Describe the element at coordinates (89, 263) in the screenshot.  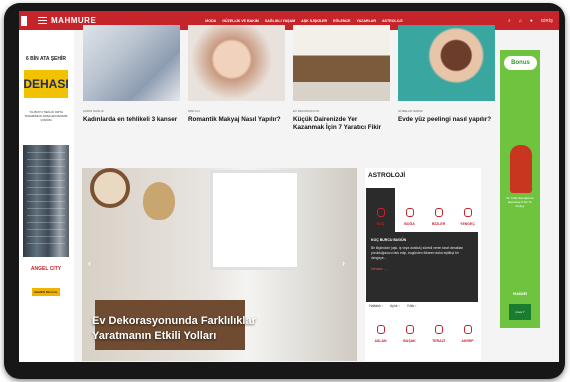
I see `slider-prev-icon: ‹` at that location.